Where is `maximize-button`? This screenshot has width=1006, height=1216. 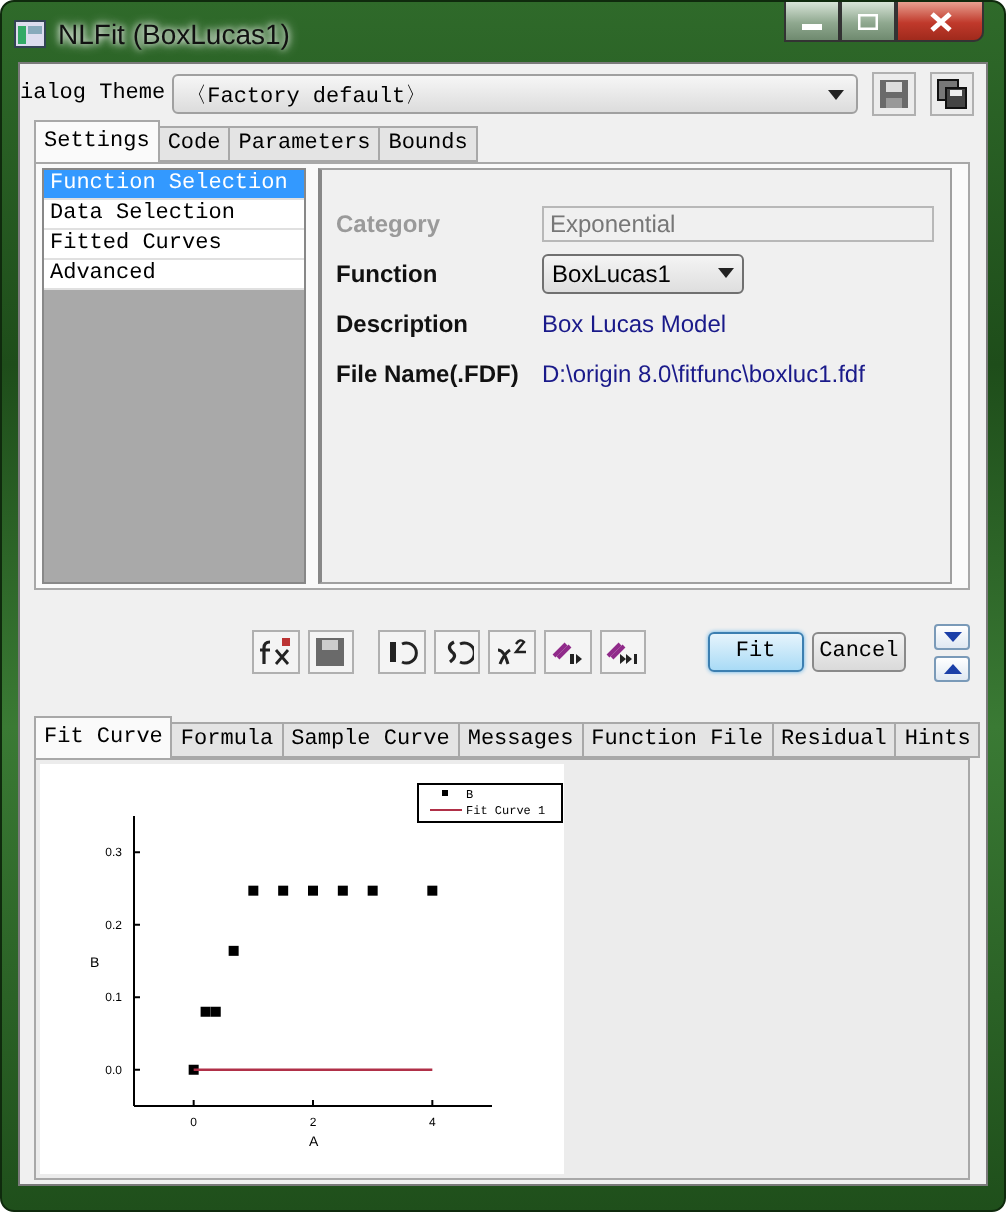 maximize-button is located at coordinates (868, 22).